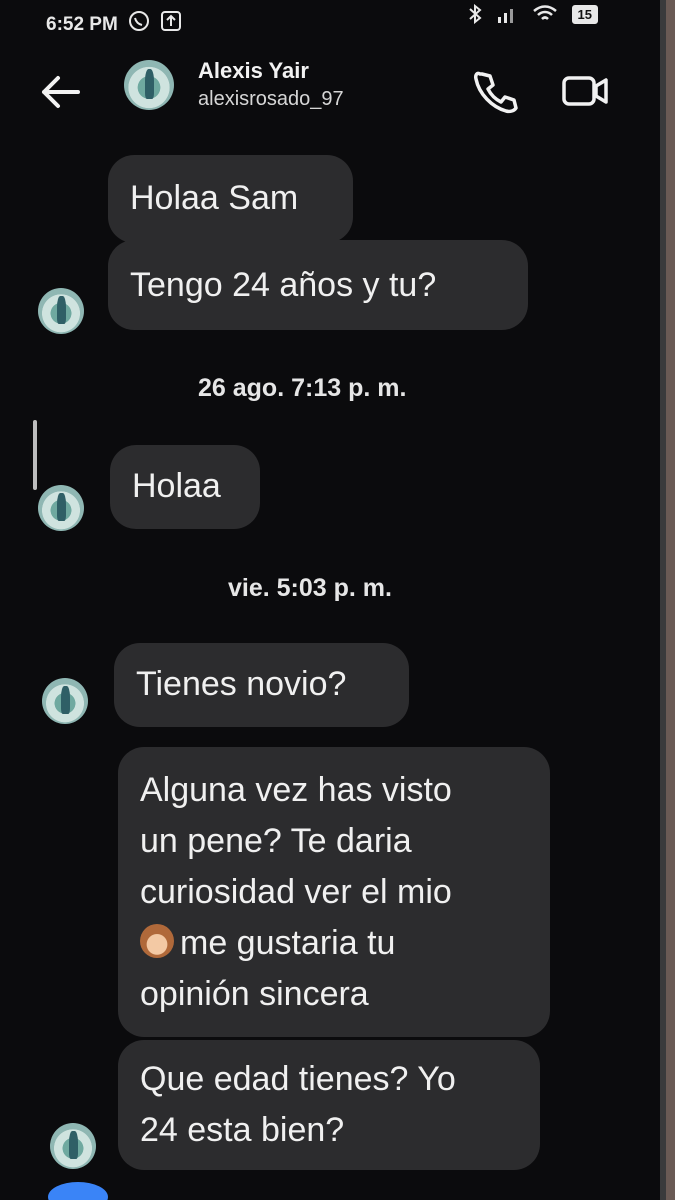 Image resolution: width=675 pixels, height=1200 pixels. What do you see at coordinates (171, 21) in the screenshot?
I see `upload-icon` at bounding box center [171, 21].